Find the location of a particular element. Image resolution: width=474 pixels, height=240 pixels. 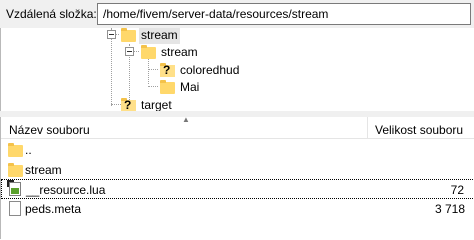

remote-path-input: /home/fivem/server-data/resources/stream is located at coordinates (284, 14).